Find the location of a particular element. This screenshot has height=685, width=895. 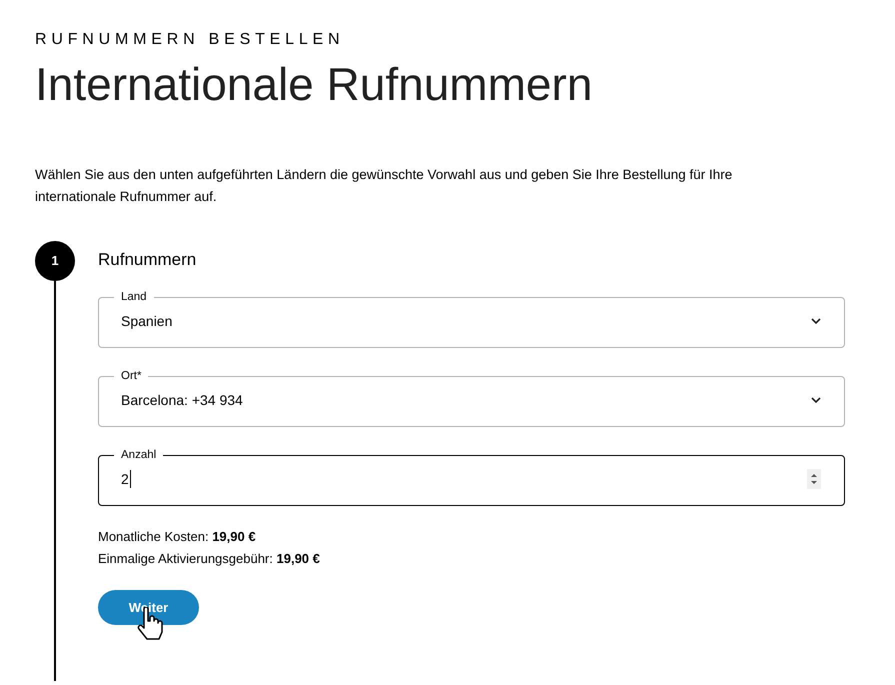

field-value: Barcelona: +34 934 is located at coordinates (182, 400).